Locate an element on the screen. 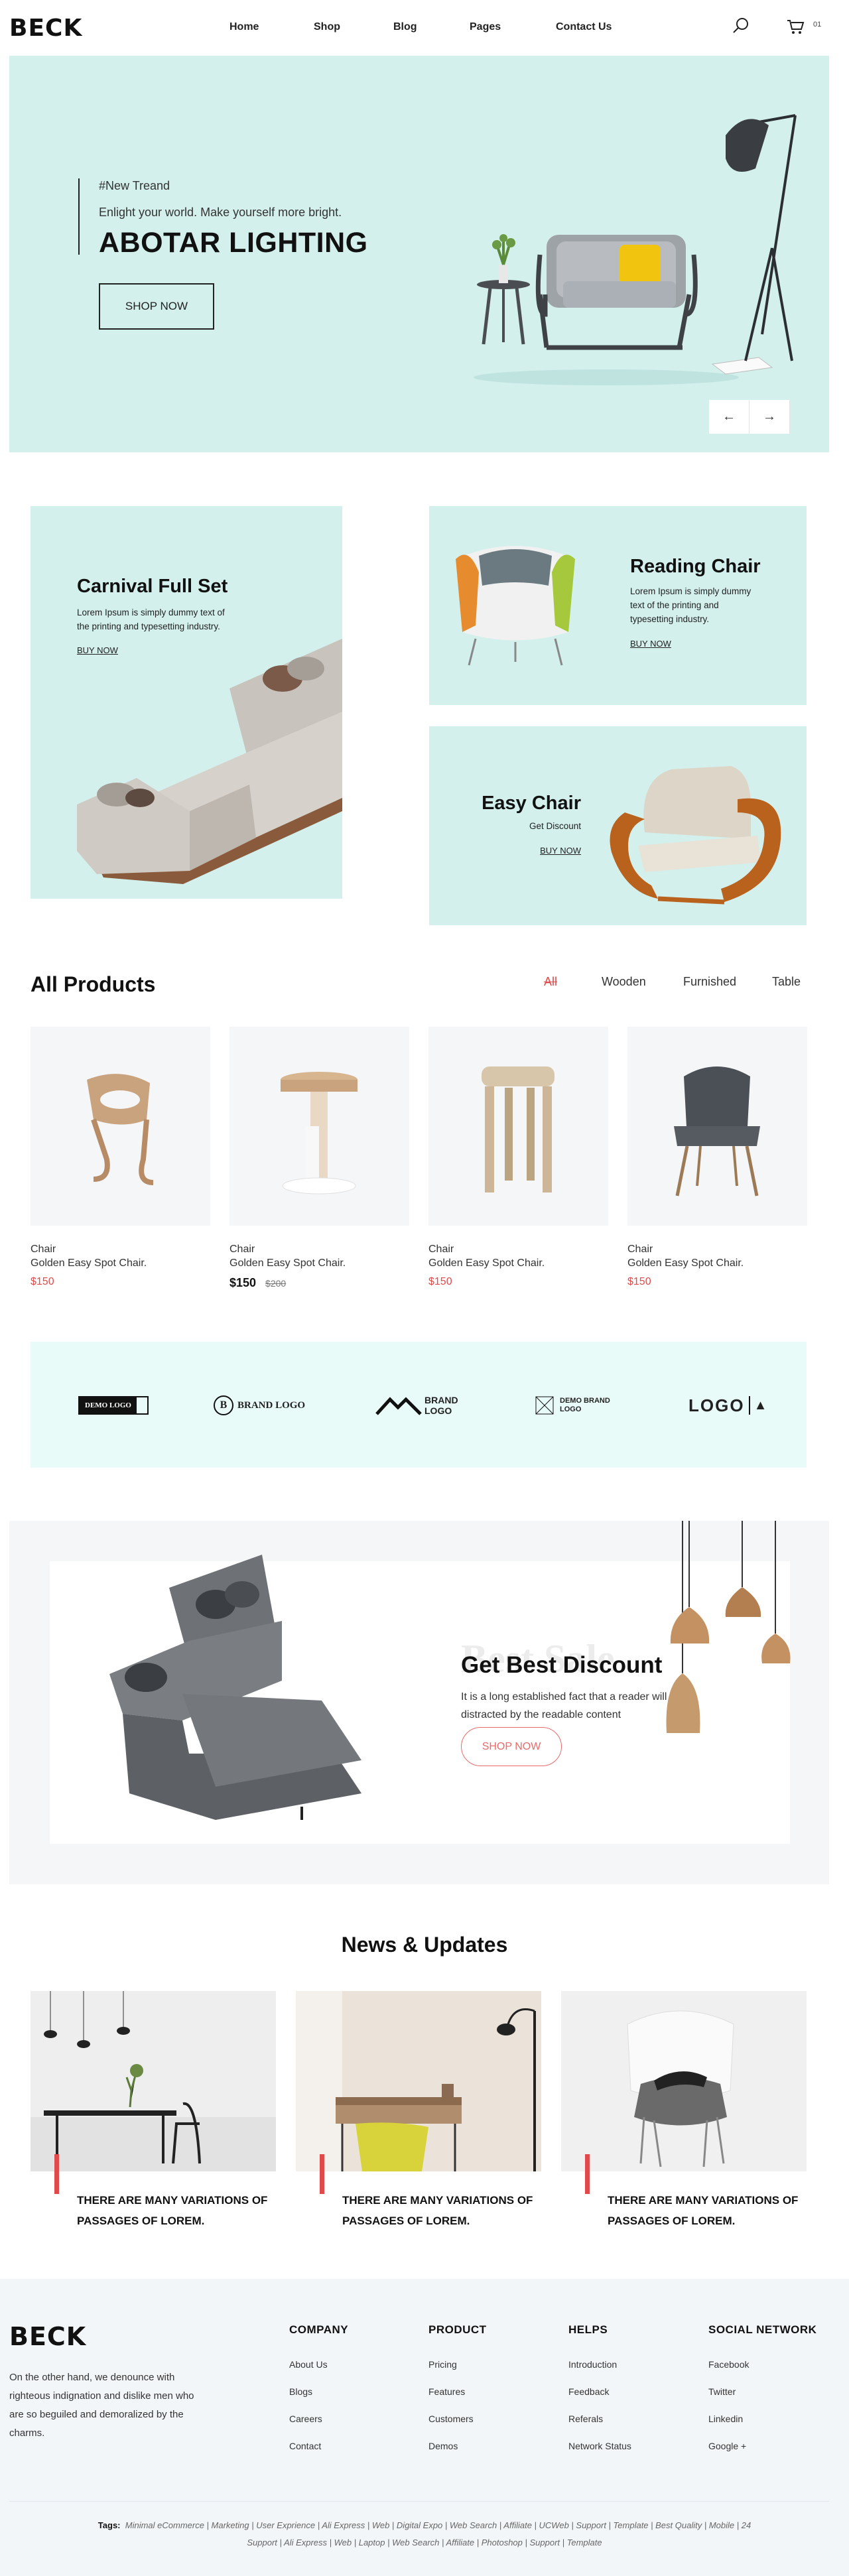 This screenshot has height=2576, width=849. brand-logo: B BRAND LOGO is located at coordinates (259, 1406).